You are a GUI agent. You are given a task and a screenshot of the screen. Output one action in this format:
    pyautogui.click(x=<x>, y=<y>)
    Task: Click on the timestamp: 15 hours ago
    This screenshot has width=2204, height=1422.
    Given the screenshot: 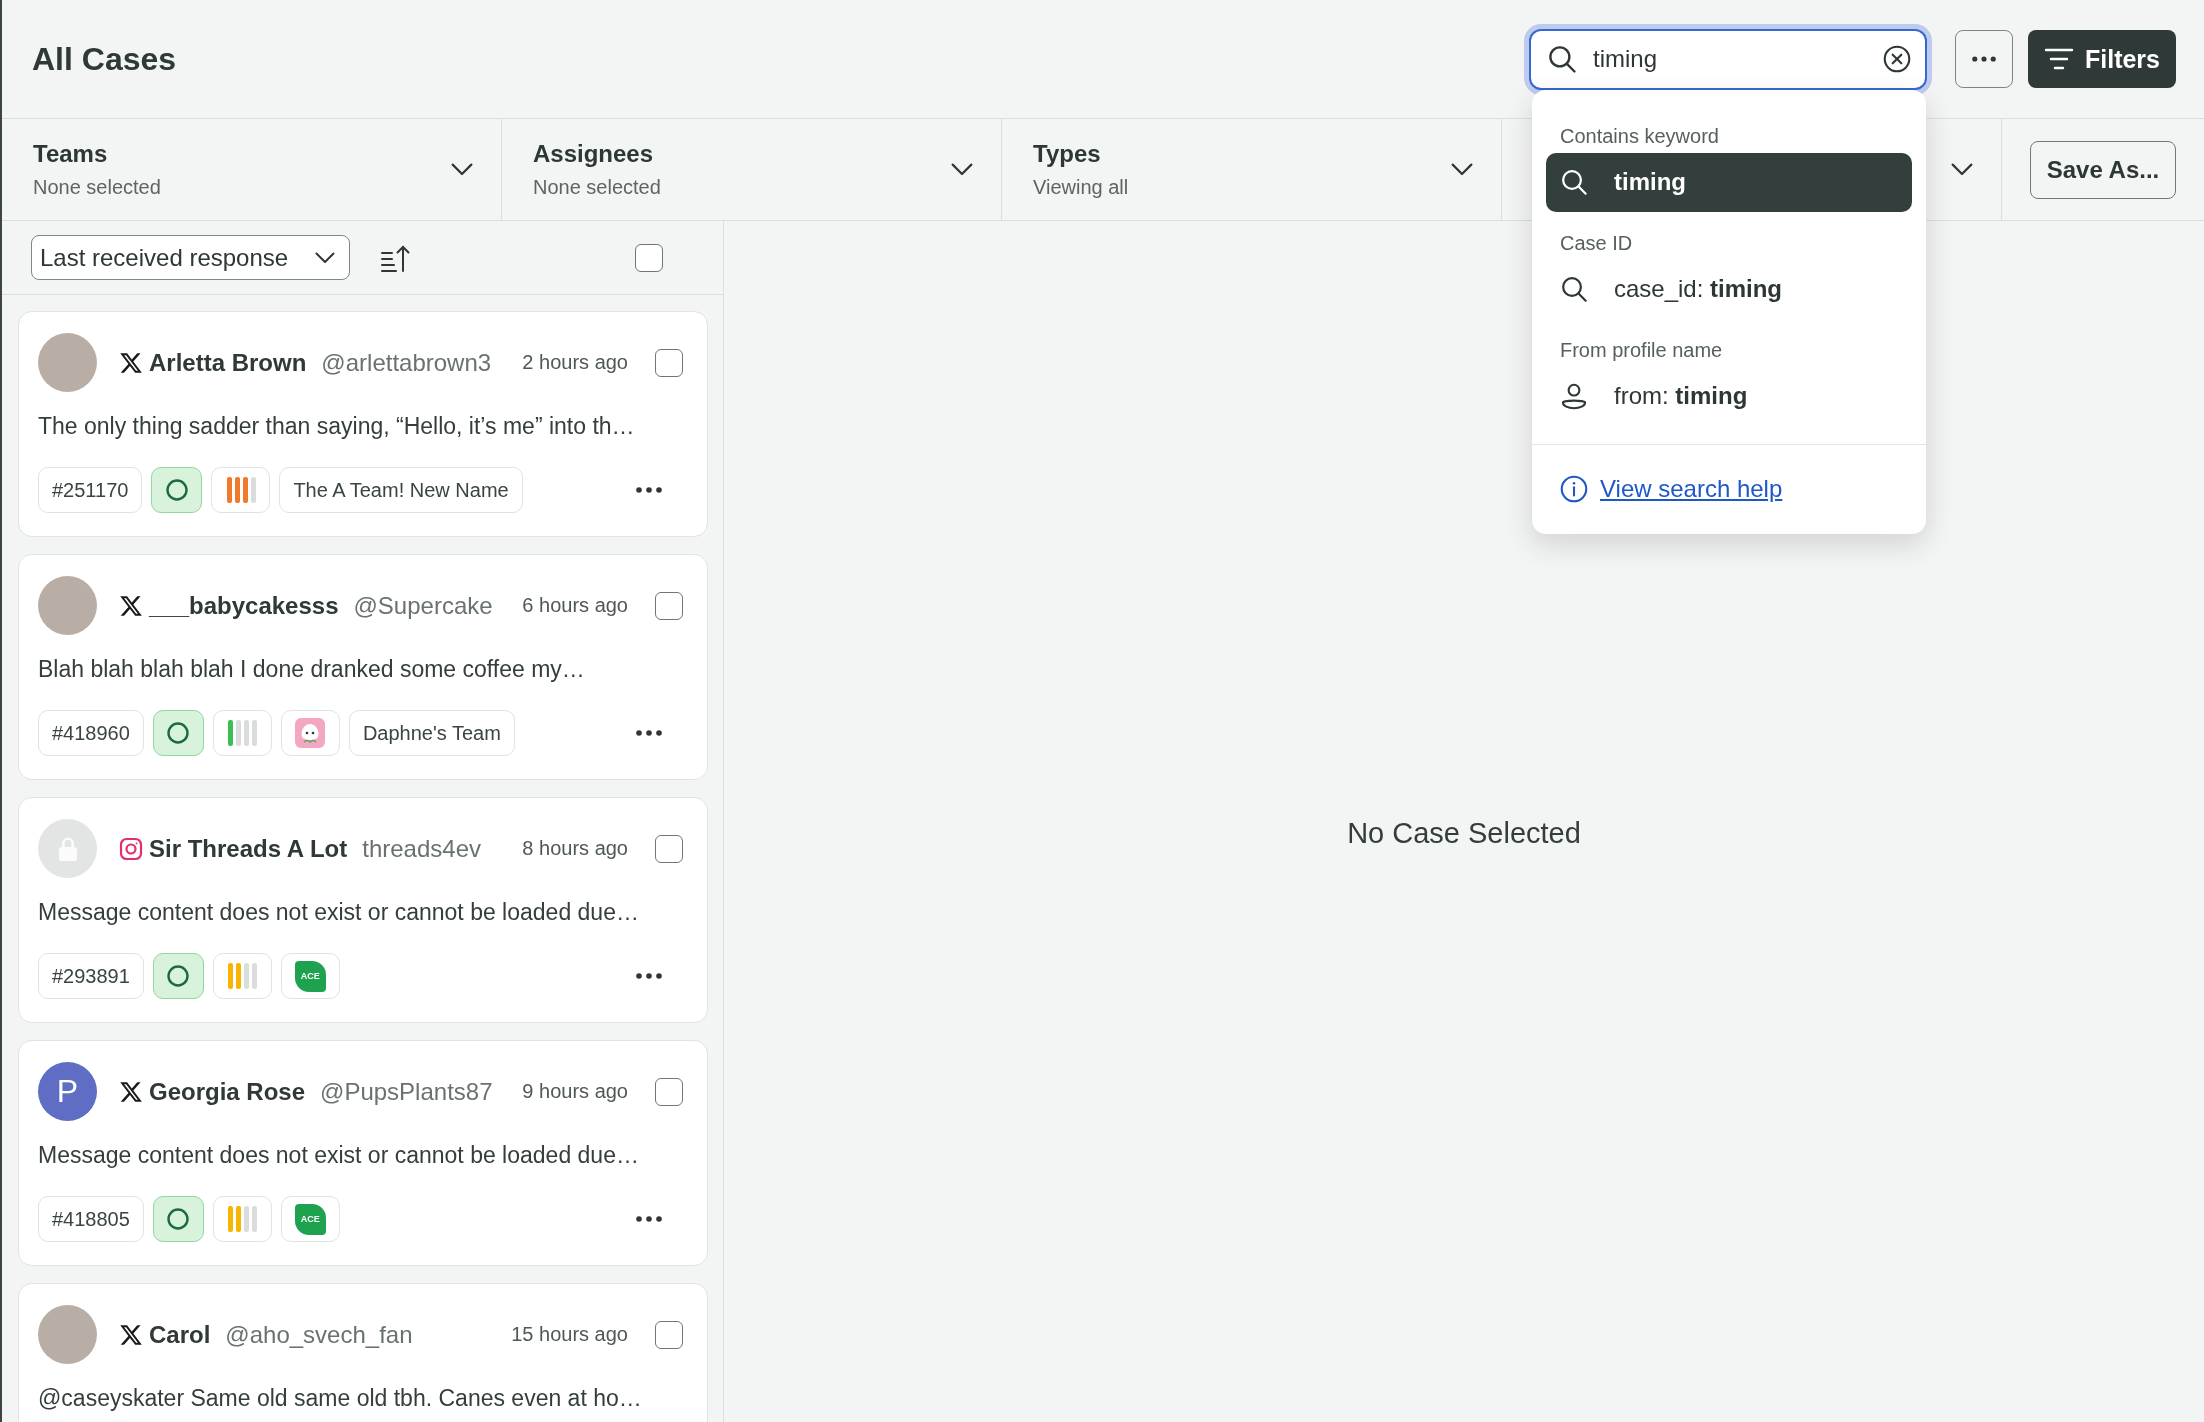 What is the action you would take?
    pyautogui.click(x=569, y=1334)
    